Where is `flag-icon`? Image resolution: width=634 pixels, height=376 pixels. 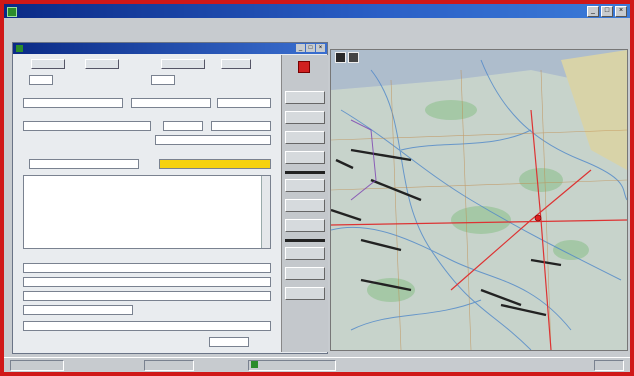
flag-icon is located at coordinates (304, 67).